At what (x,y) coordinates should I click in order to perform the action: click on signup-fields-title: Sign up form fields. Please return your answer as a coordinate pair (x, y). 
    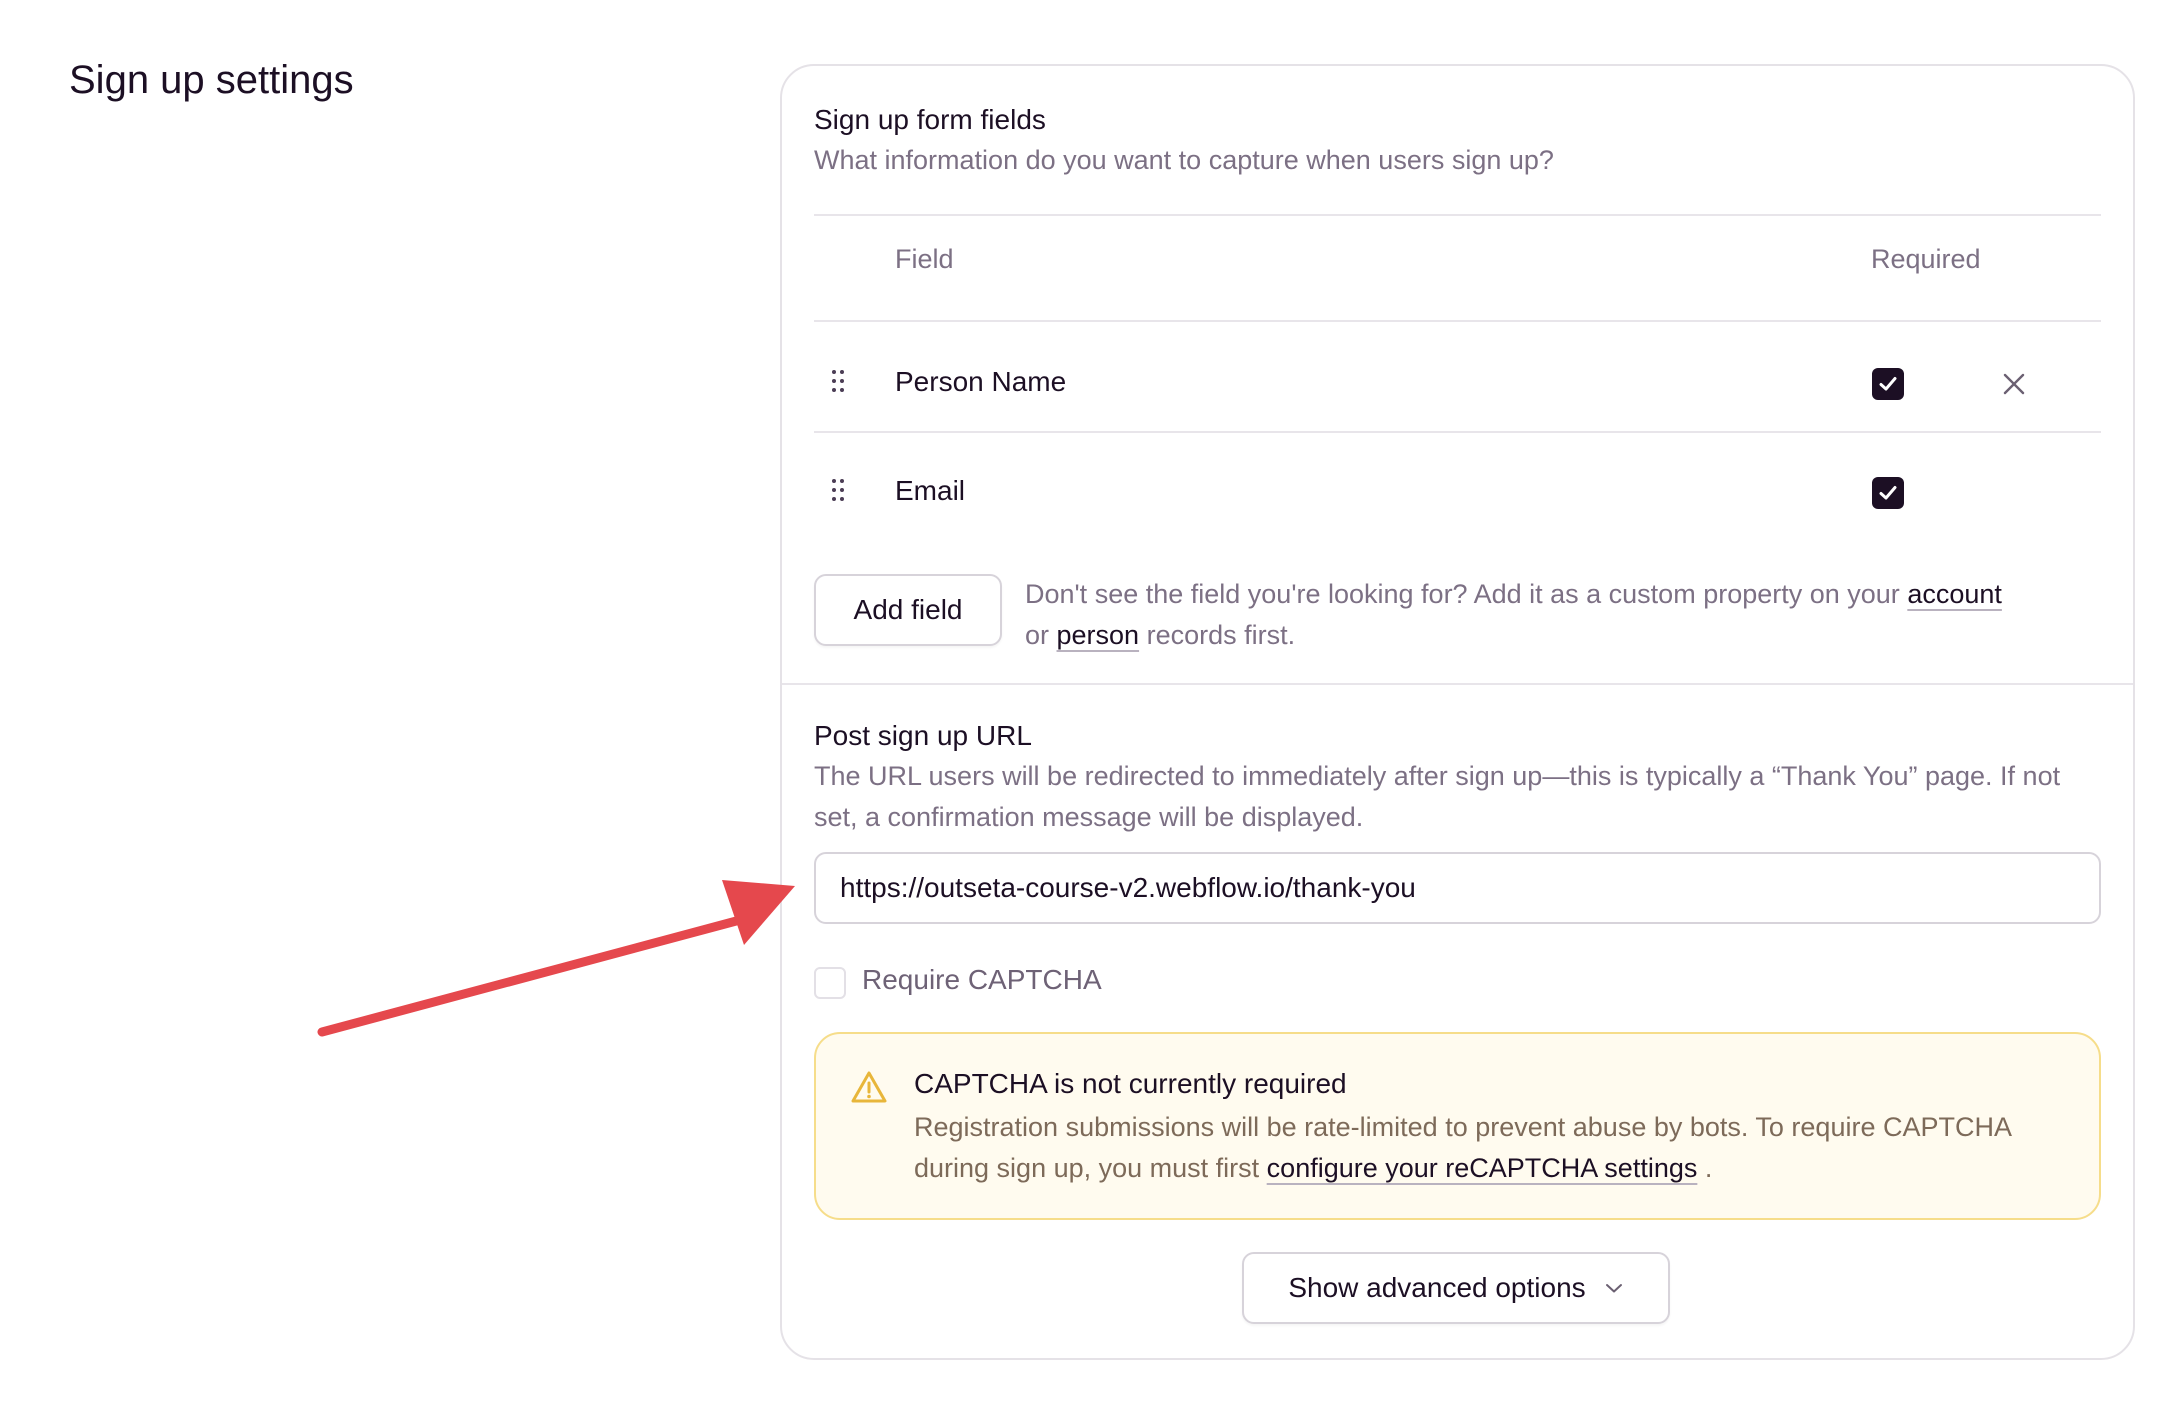
    Looking at the image, I should click on (930, 119).